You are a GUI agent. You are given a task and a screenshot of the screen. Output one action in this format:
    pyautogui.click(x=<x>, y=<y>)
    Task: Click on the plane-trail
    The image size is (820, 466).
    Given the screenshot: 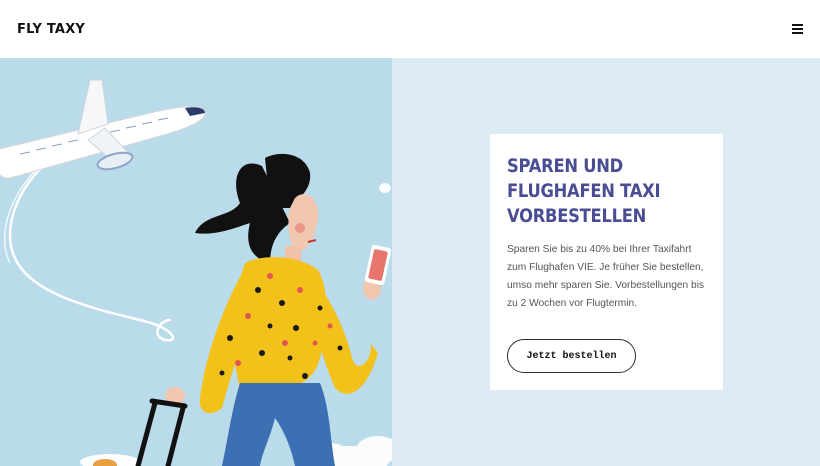 What is the action you would take?
    pyautogui.click(x=91, y=246)
    